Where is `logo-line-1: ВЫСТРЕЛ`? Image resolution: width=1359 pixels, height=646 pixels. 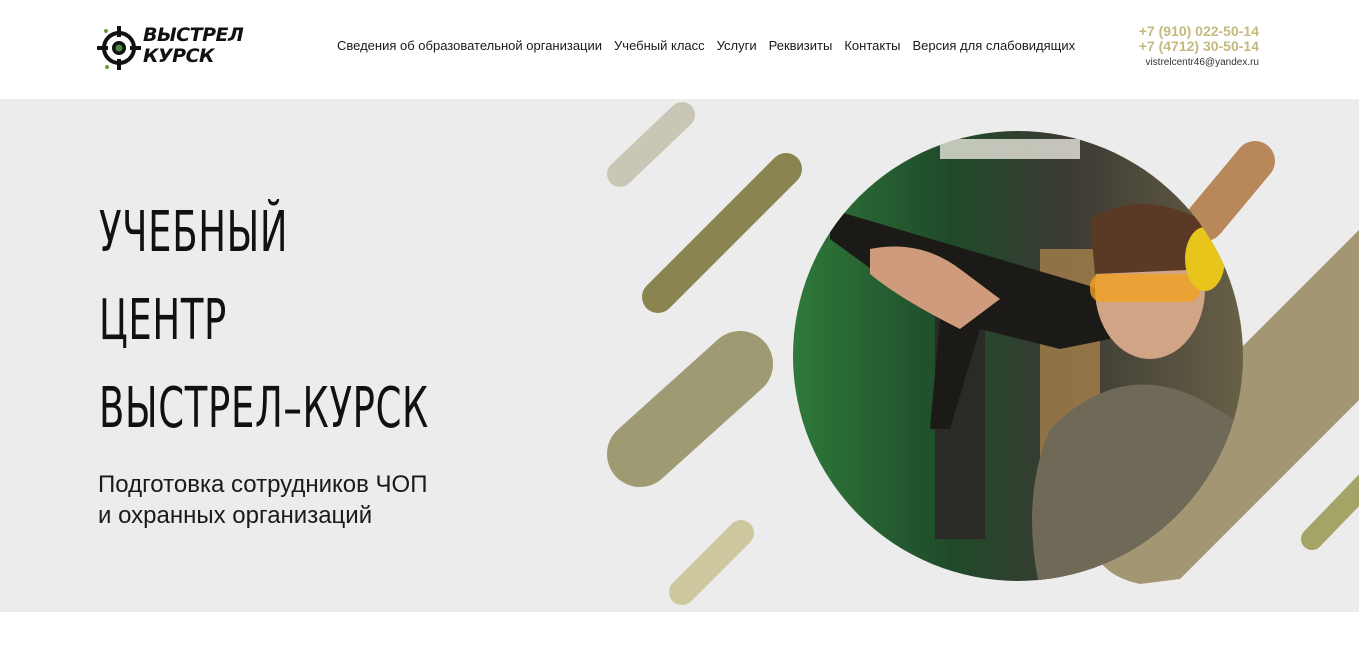 logo-line-1: ВЫСТРЕЛ is located at coordinates (193, 35).